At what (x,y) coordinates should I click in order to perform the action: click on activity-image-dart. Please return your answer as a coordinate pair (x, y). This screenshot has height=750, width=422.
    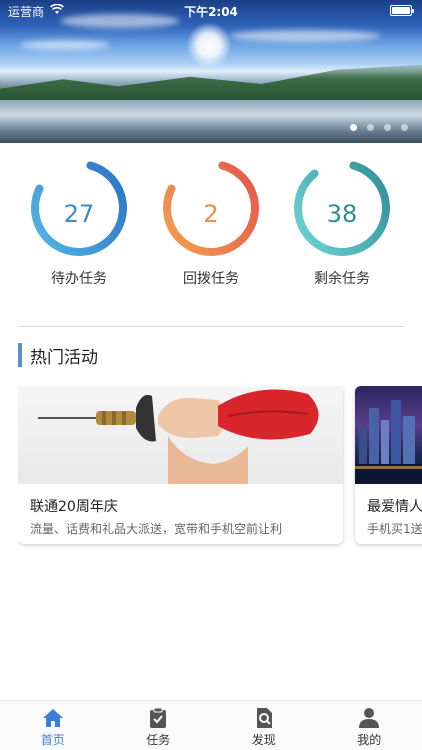
    Looking at the image, I should click on (180, 435).